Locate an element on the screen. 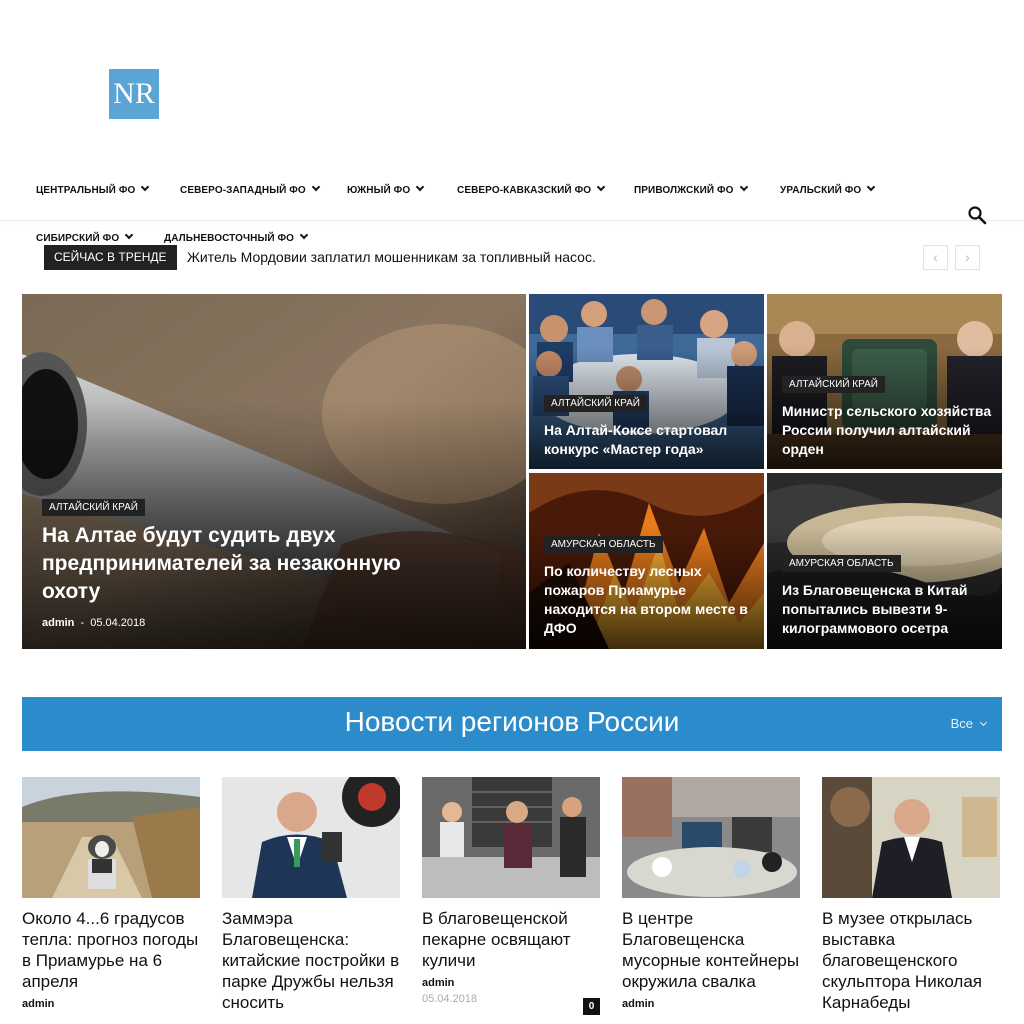 The height and width of the screenshot is (1024, 1024). trending-prev-button: ‹ is located at coordinates (935, 257).